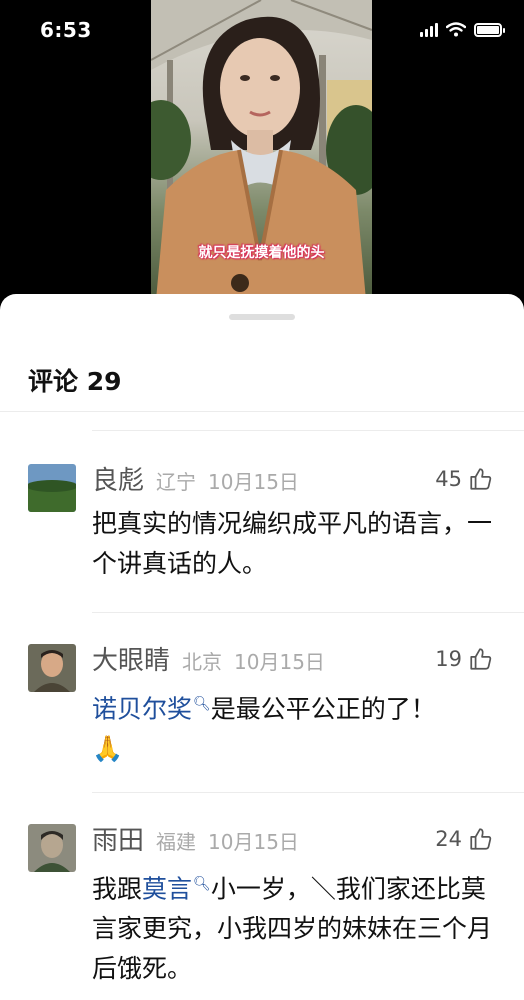 The width and height of the screenshot is (524, 1000). I want to click on like-button: 45, so click(464, 479).